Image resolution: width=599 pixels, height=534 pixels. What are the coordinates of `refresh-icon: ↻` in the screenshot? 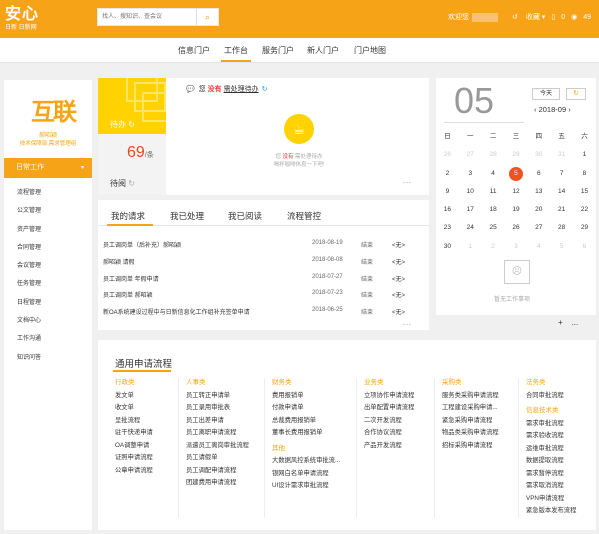 It's located at (265, 89).